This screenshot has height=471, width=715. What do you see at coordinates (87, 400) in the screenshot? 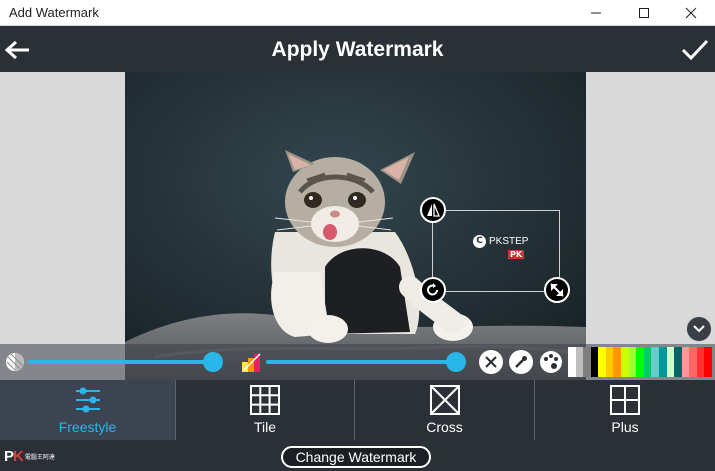
I see `freestyle-sliders-icon` at bounding box center [87, 400].